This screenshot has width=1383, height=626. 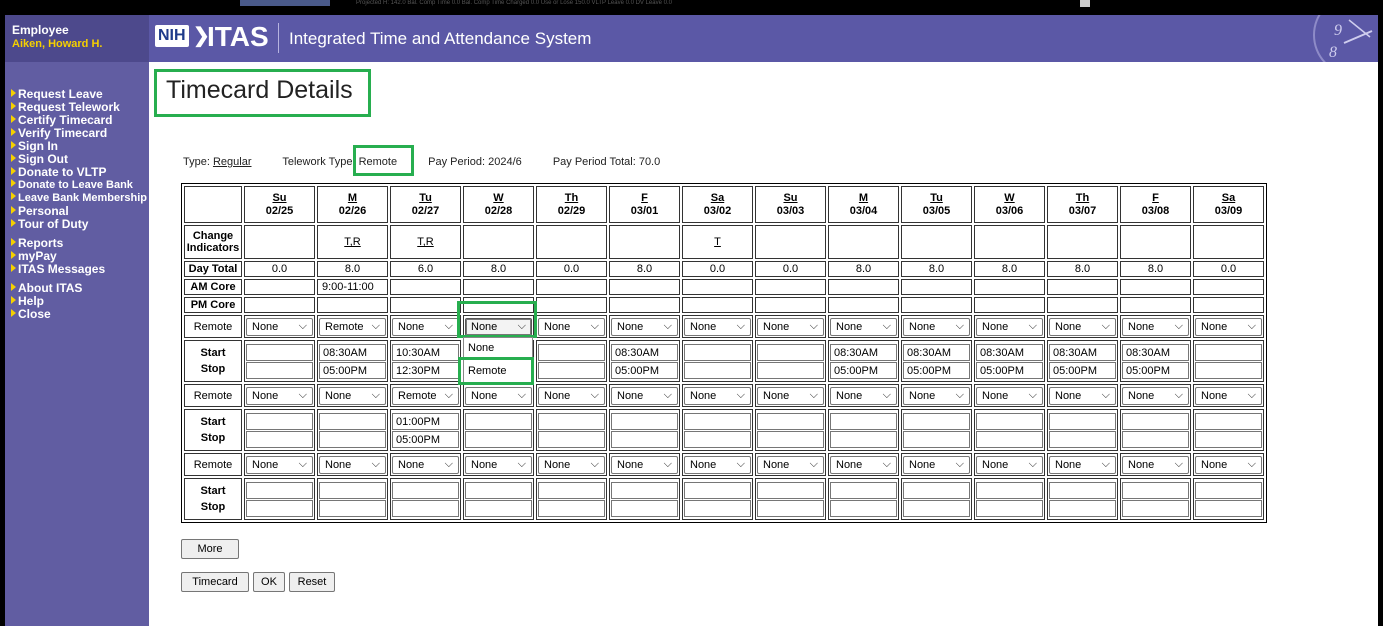 I want to click on nav-item-close: Close, so click(x=79, y=314).